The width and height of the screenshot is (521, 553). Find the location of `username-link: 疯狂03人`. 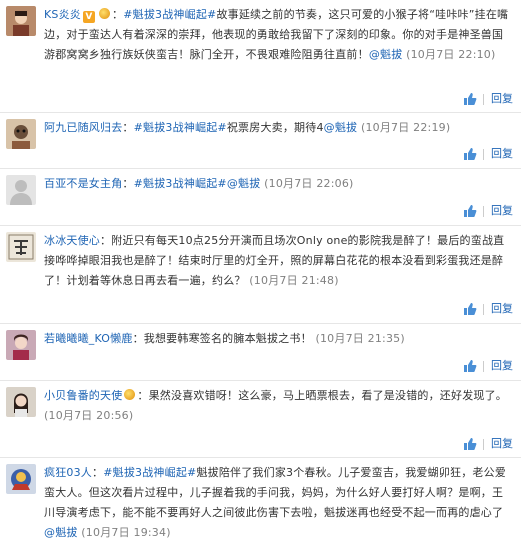

username-link: 疯狂03人 is located at coordinates (68, 472).